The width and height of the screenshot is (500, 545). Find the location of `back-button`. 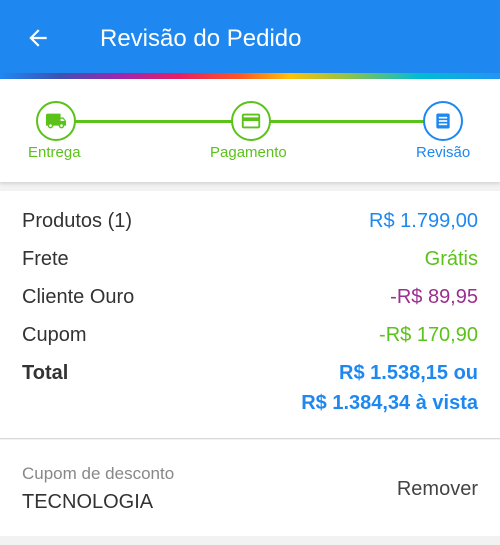

back-button is located at coordinates (38, 38).